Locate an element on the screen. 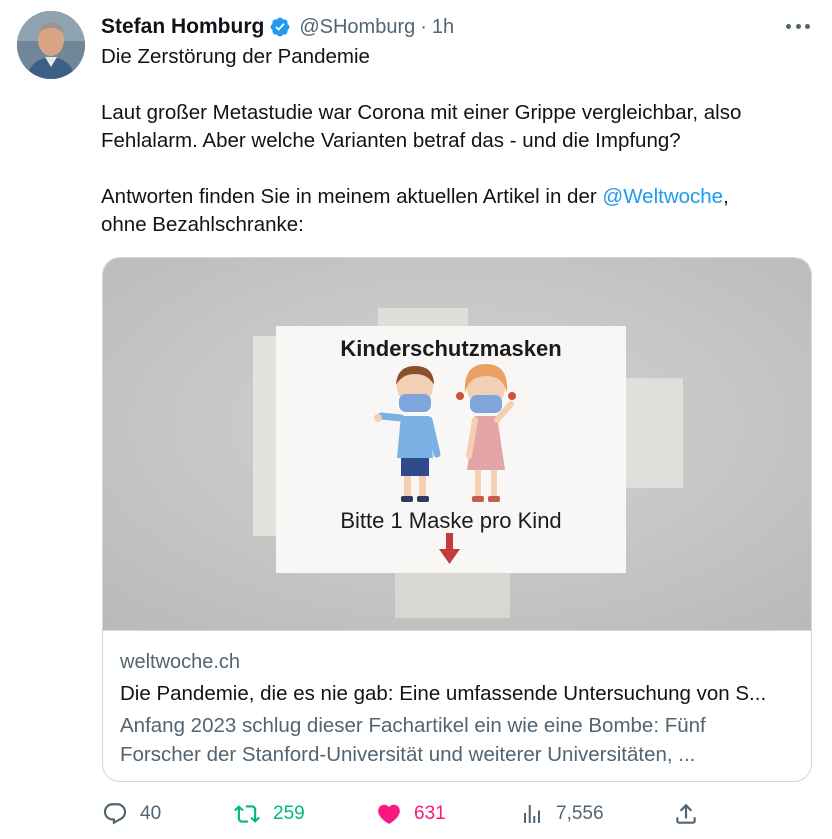  views-button: 7,556 is located at coordinates (562, 814).